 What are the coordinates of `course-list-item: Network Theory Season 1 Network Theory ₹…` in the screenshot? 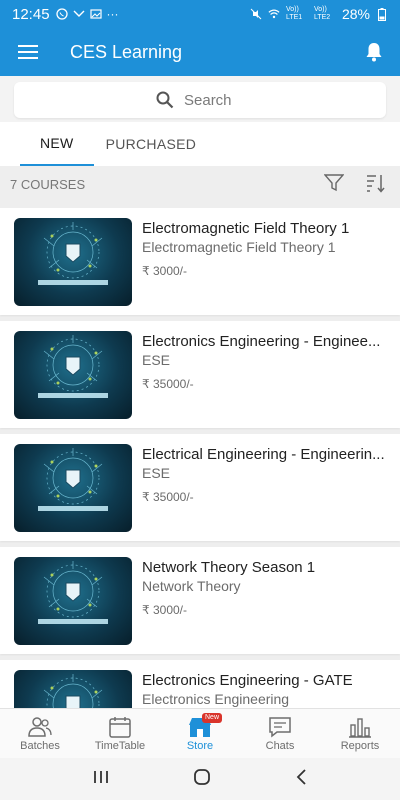 It's located at (200, 600).